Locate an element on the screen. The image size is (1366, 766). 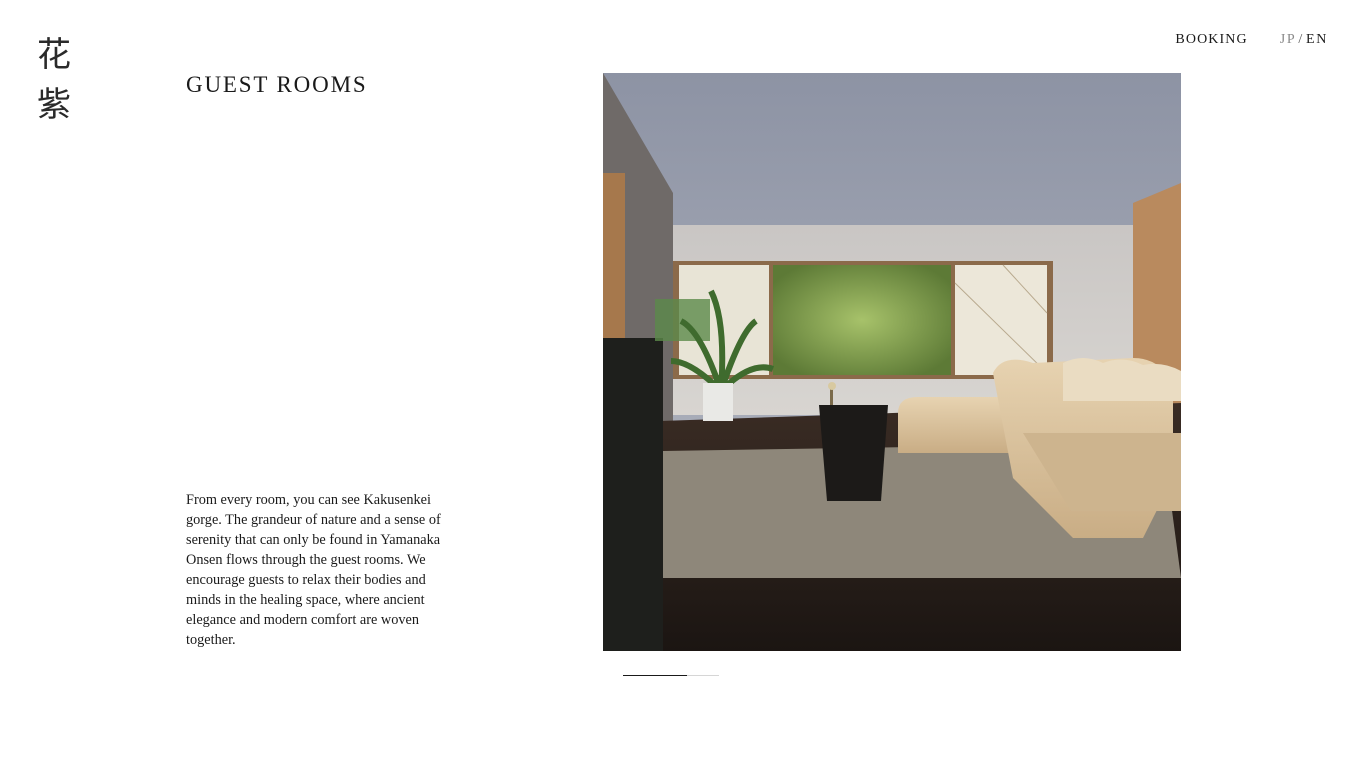
top-nav: BOOKING JP / EN is located at coordinates (1251, 40).